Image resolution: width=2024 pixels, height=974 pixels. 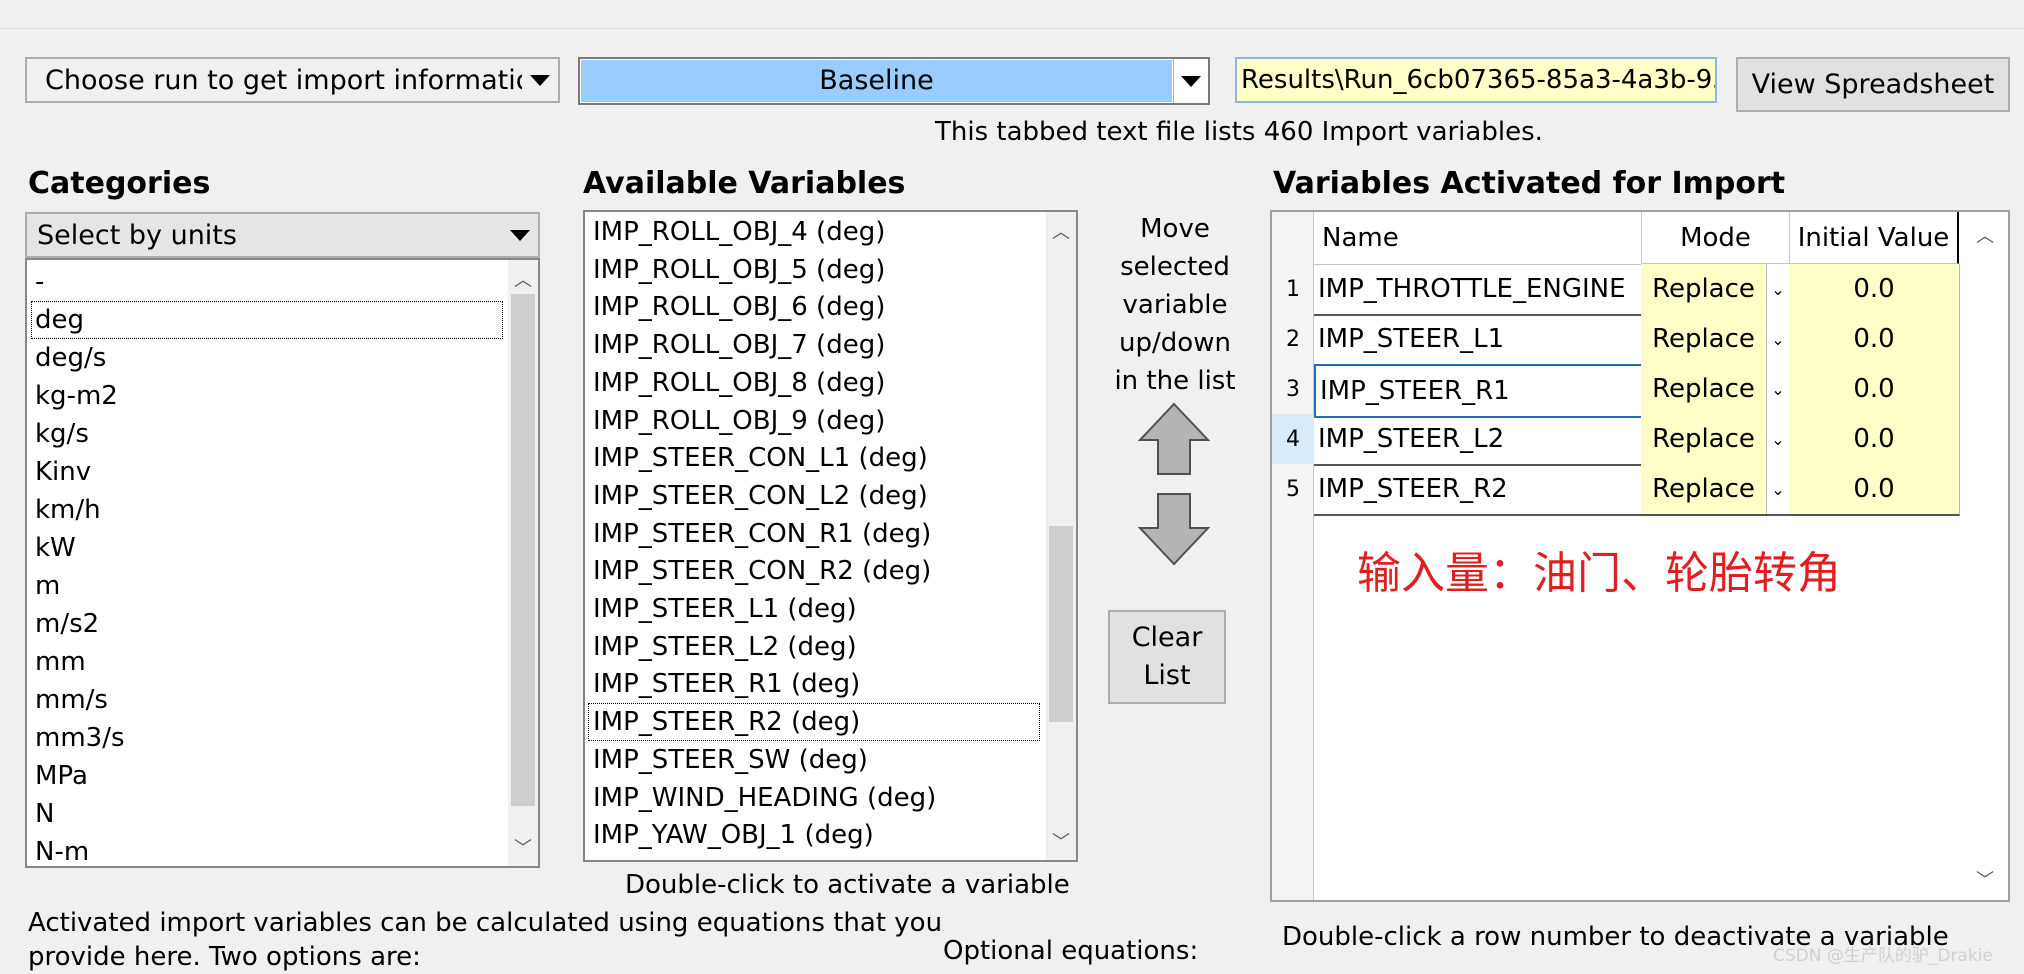 I want to click on move-label-line: selected, so click(x=1175, y=267).